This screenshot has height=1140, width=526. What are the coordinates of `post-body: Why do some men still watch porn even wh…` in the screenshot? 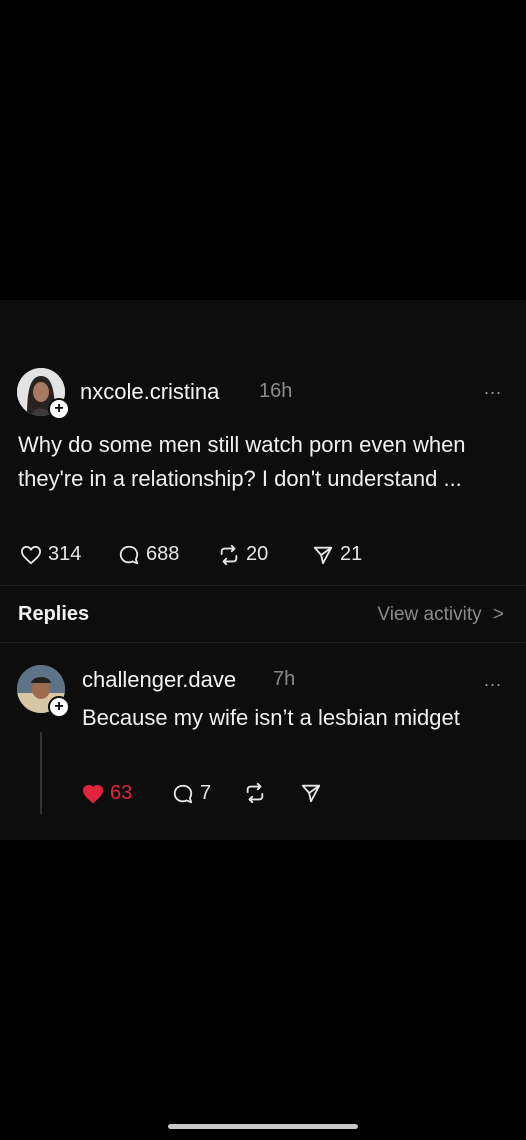 It's located at (242, 461).